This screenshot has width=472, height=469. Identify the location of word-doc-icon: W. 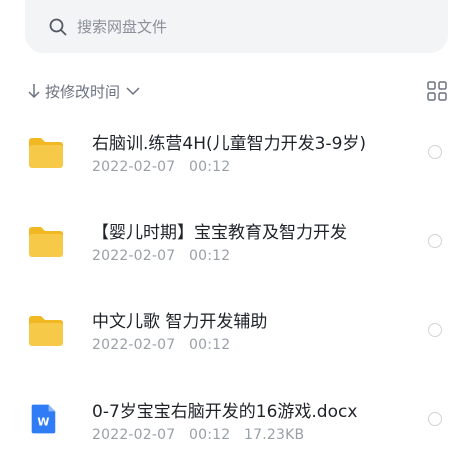
(43, 419).